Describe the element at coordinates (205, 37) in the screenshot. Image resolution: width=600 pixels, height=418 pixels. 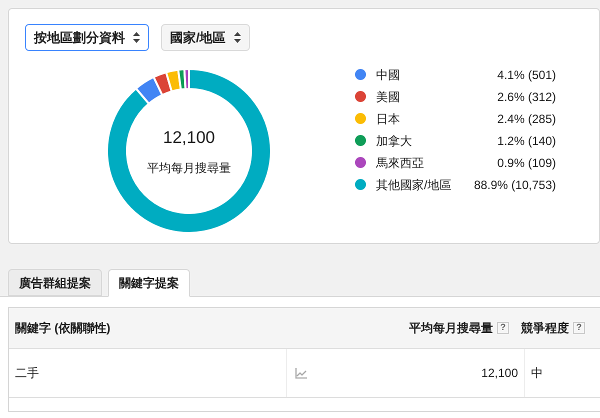
I see `dropdown: 國家/地區` at that location.